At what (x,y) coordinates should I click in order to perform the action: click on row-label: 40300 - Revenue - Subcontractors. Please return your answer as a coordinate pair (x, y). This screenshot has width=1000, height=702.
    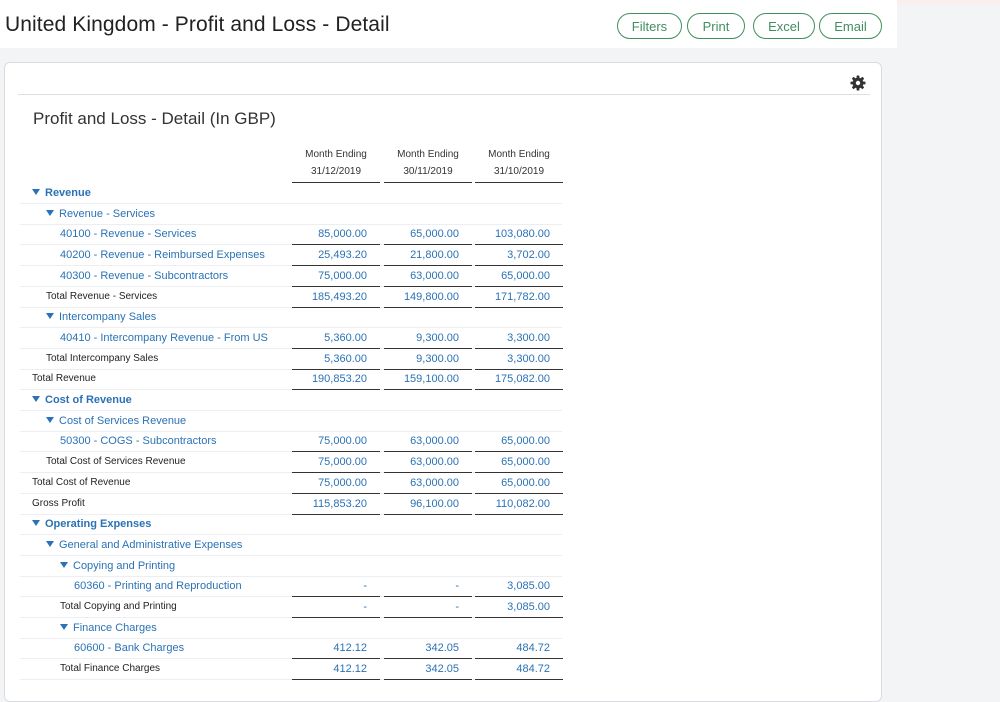
    Looking at the image, I should click on (144, 275).